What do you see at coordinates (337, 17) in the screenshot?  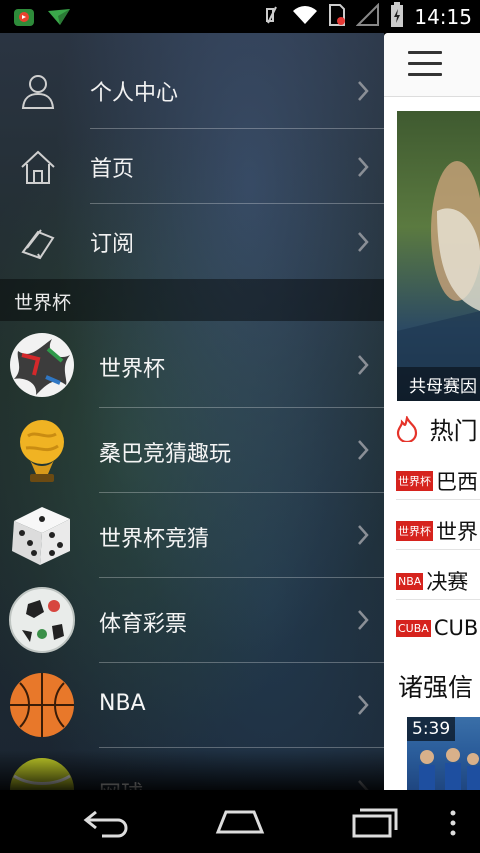 I see `no-sim-icon` at bounding box center [337, 17].